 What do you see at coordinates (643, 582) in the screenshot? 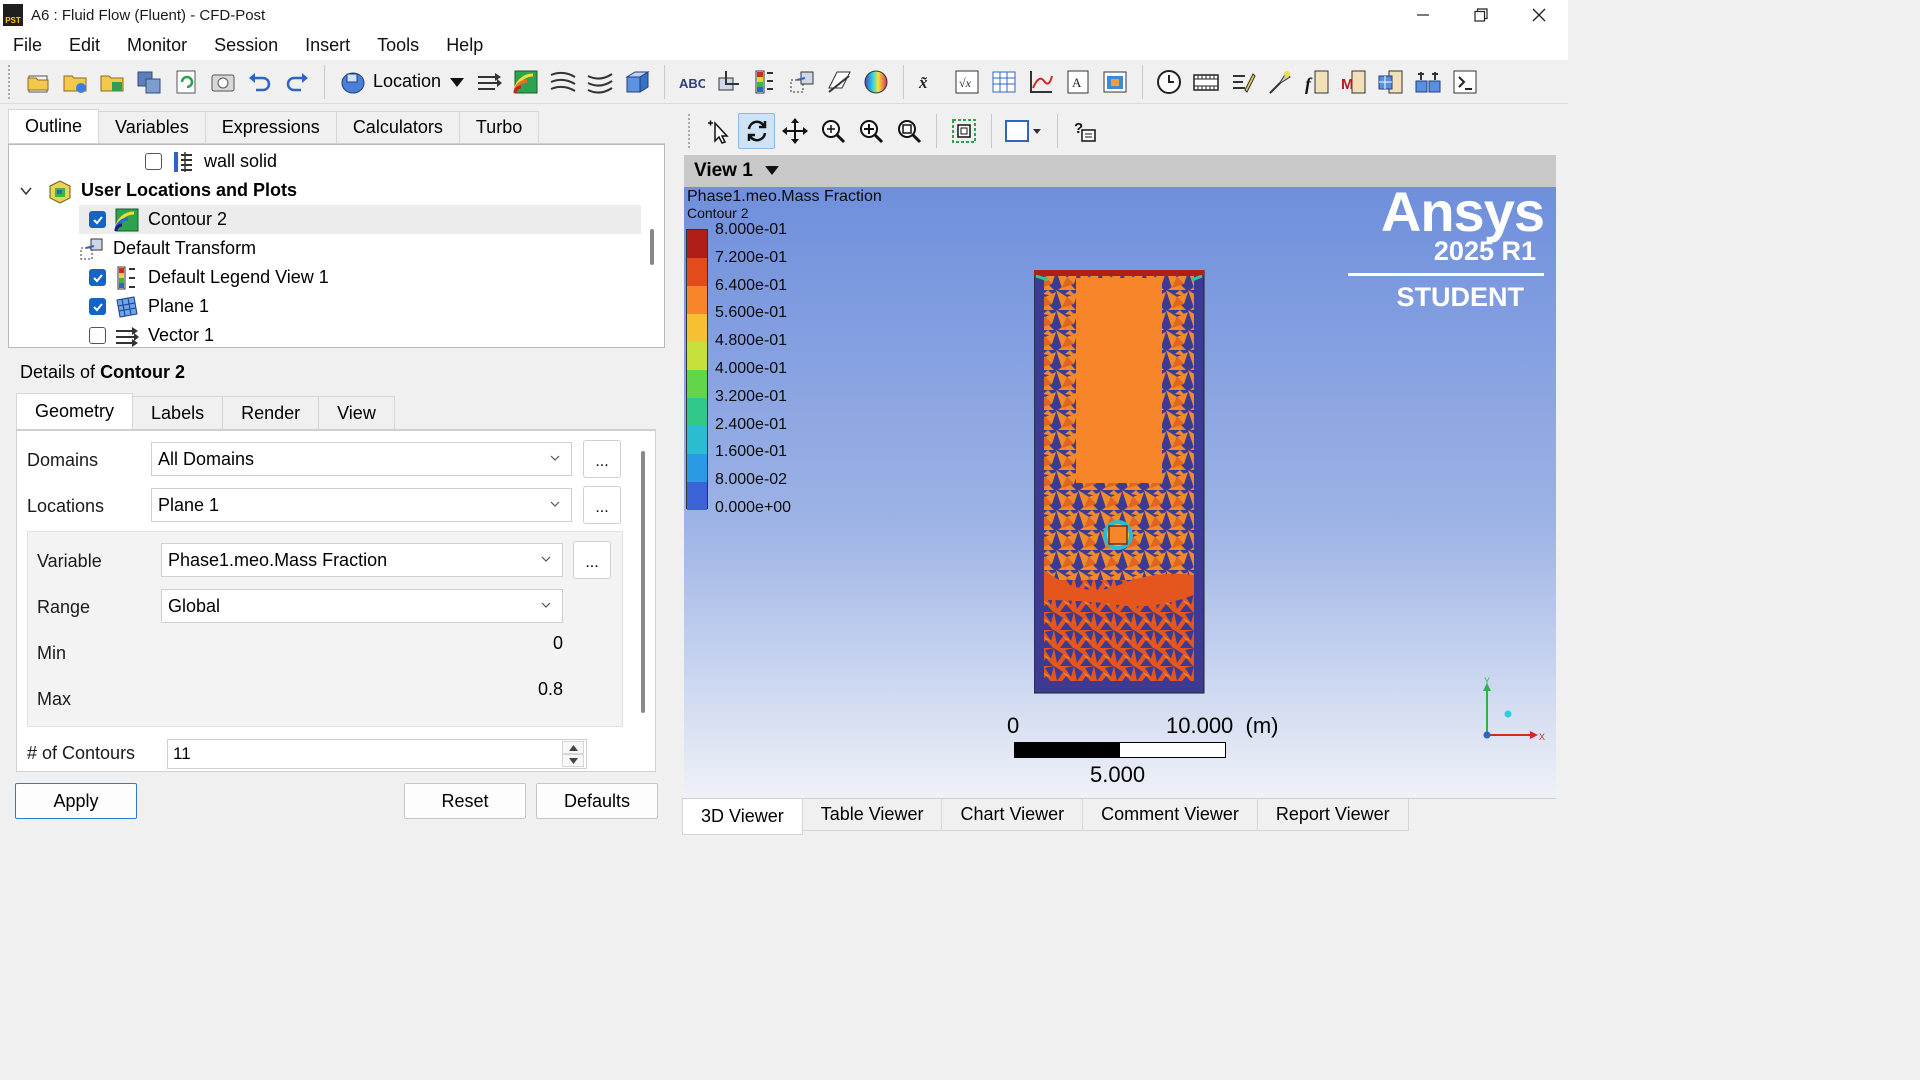
I see `details-scrollbar` at bounding box center [643, 582].